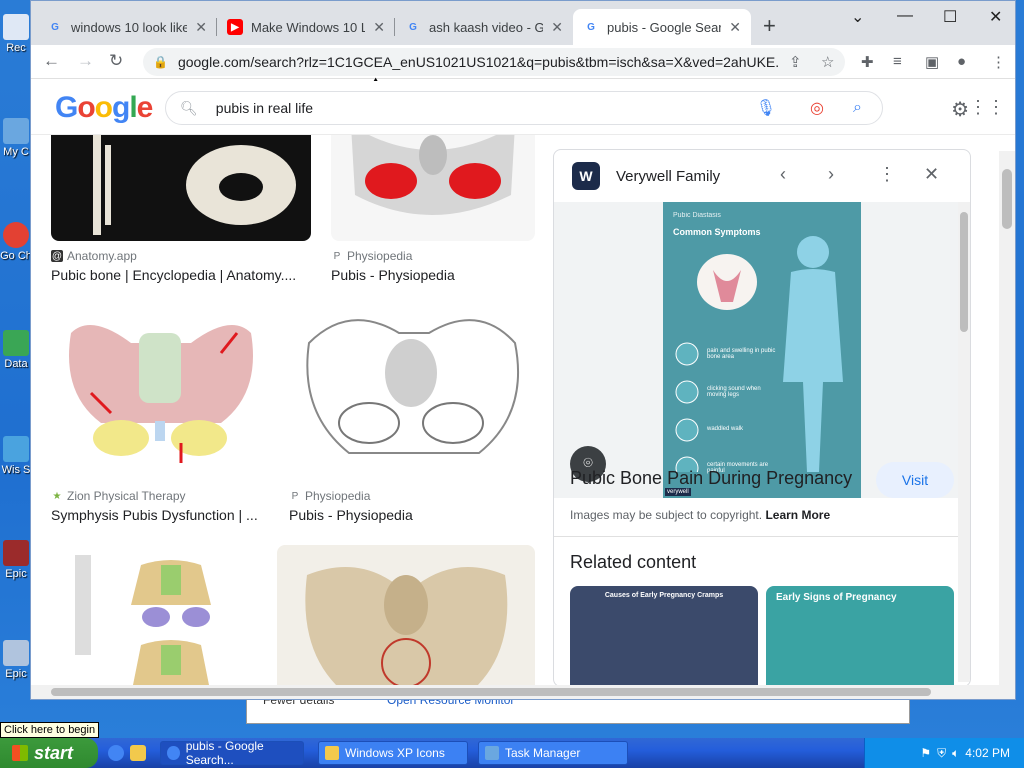  Describe the element at coordinates (116, 753) in the screenshot. I see `chrome-quicklaunch-icon` at that location.